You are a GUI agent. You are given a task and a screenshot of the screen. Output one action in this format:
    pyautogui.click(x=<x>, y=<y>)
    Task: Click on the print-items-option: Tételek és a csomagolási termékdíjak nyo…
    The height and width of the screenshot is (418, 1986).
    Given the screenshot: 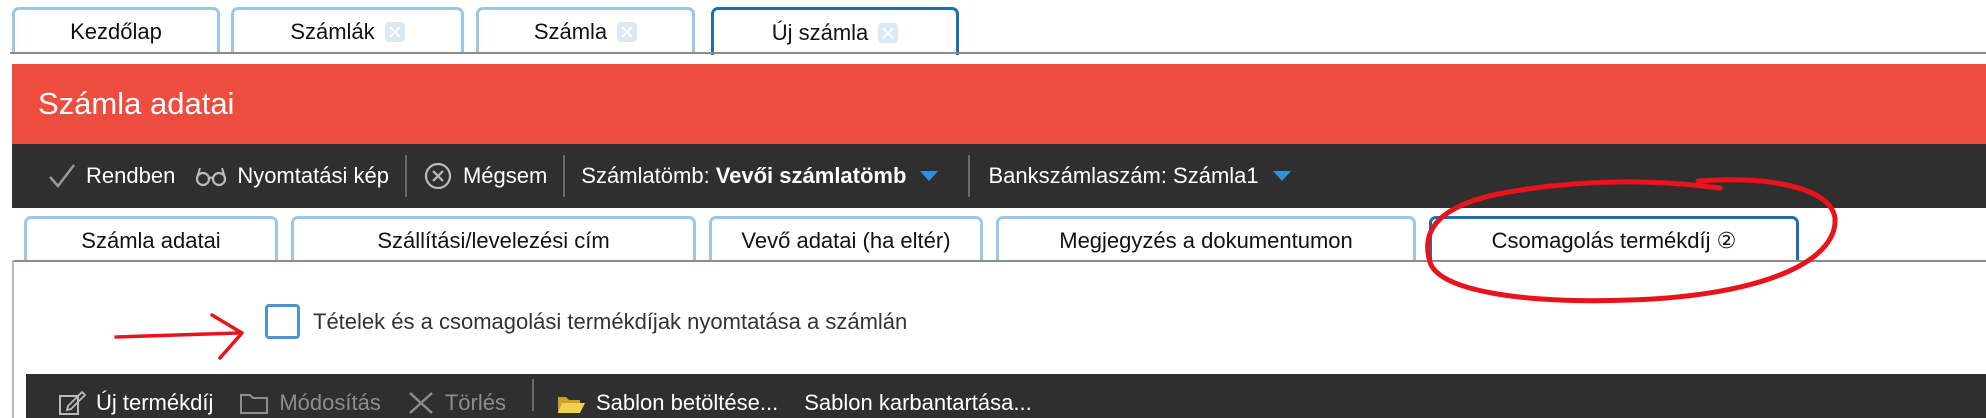 What is the action you would take?
    pyautogui.click(x=586, y=321)
    